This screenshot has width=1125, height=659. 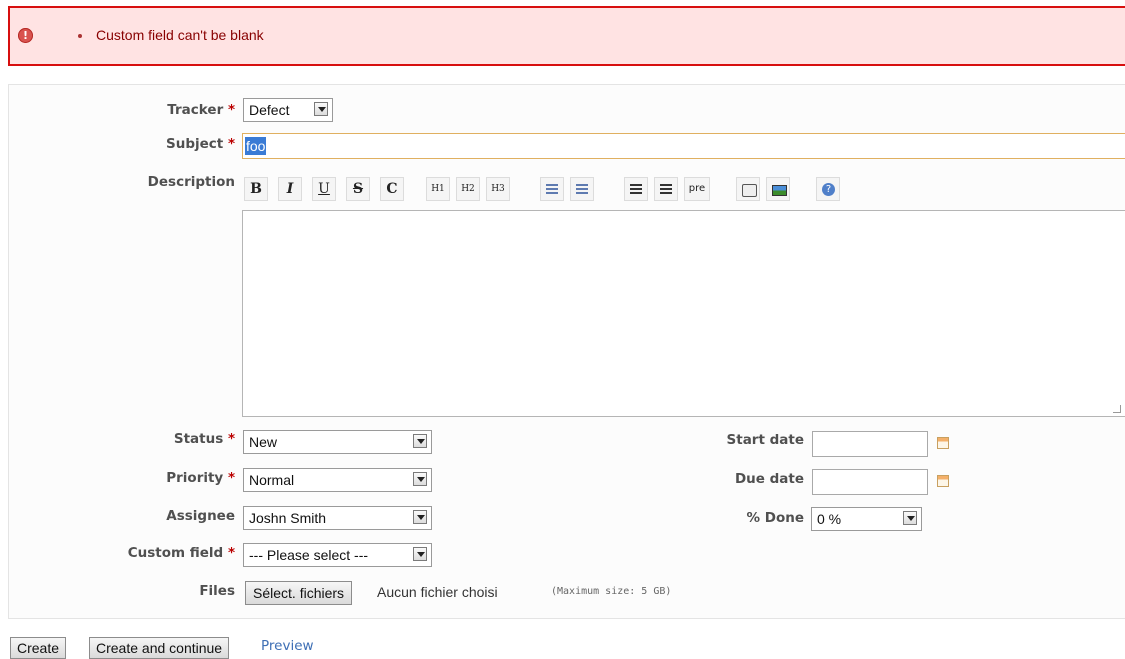 I want to click on status-label: Status *, so click(x=167, y=439).